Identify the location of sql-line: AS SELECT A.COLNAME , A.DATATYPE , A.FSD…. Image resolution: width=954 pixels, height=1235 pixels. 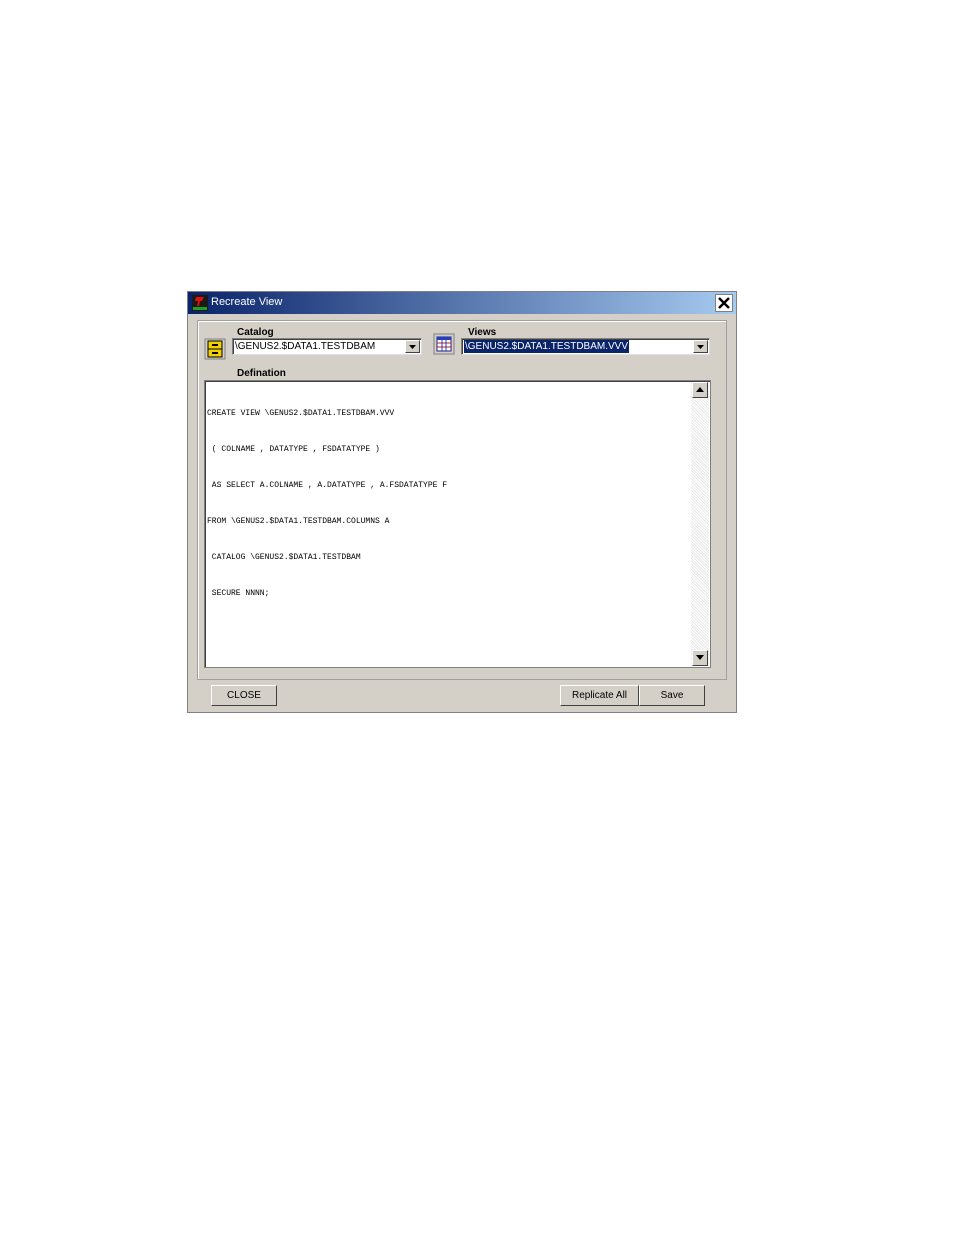
(327, 485).